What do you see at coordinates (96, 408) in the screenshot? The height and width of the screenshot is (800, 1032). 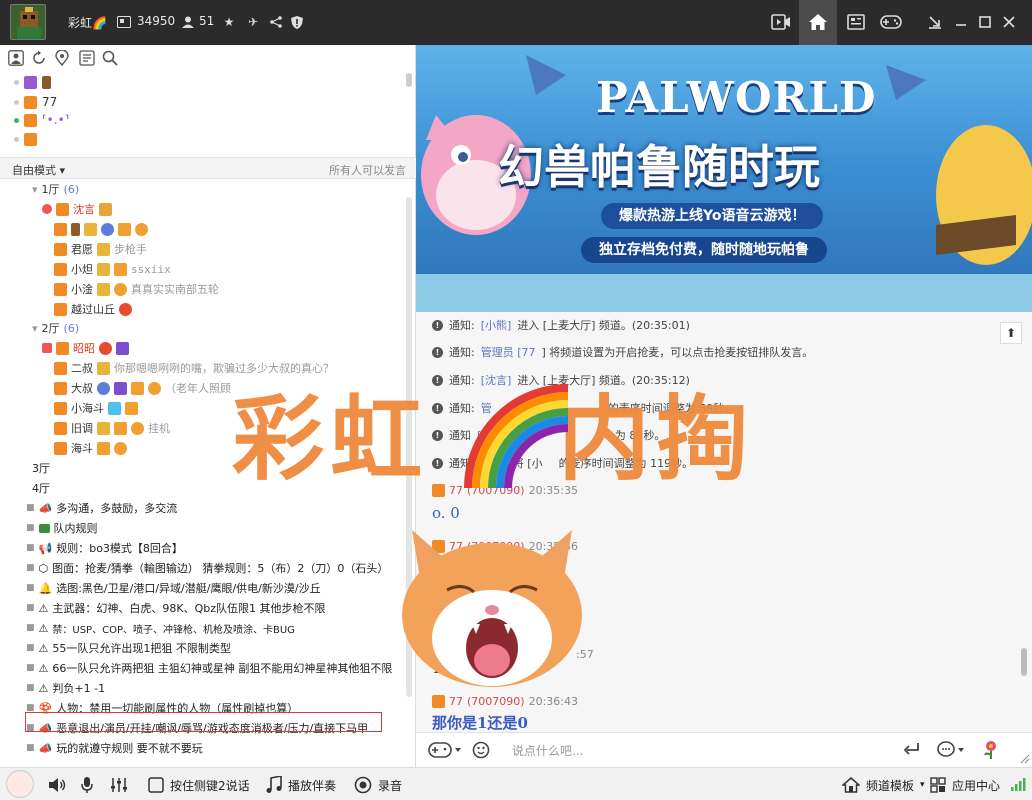 I see `table-row: 小海斗` at bounding box center [96, 408].